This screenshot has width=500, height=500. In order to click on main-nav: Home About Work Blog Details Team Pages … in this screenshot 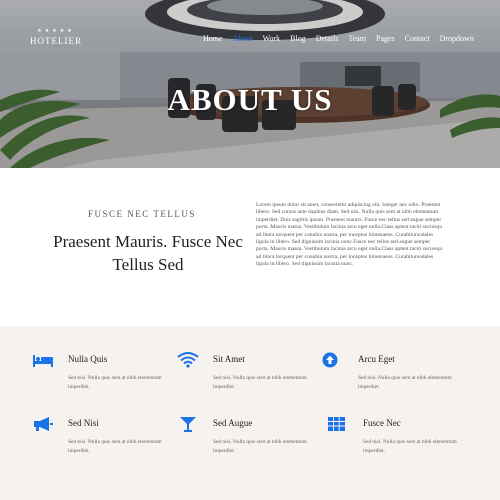, I will do `click(338, 38)`.